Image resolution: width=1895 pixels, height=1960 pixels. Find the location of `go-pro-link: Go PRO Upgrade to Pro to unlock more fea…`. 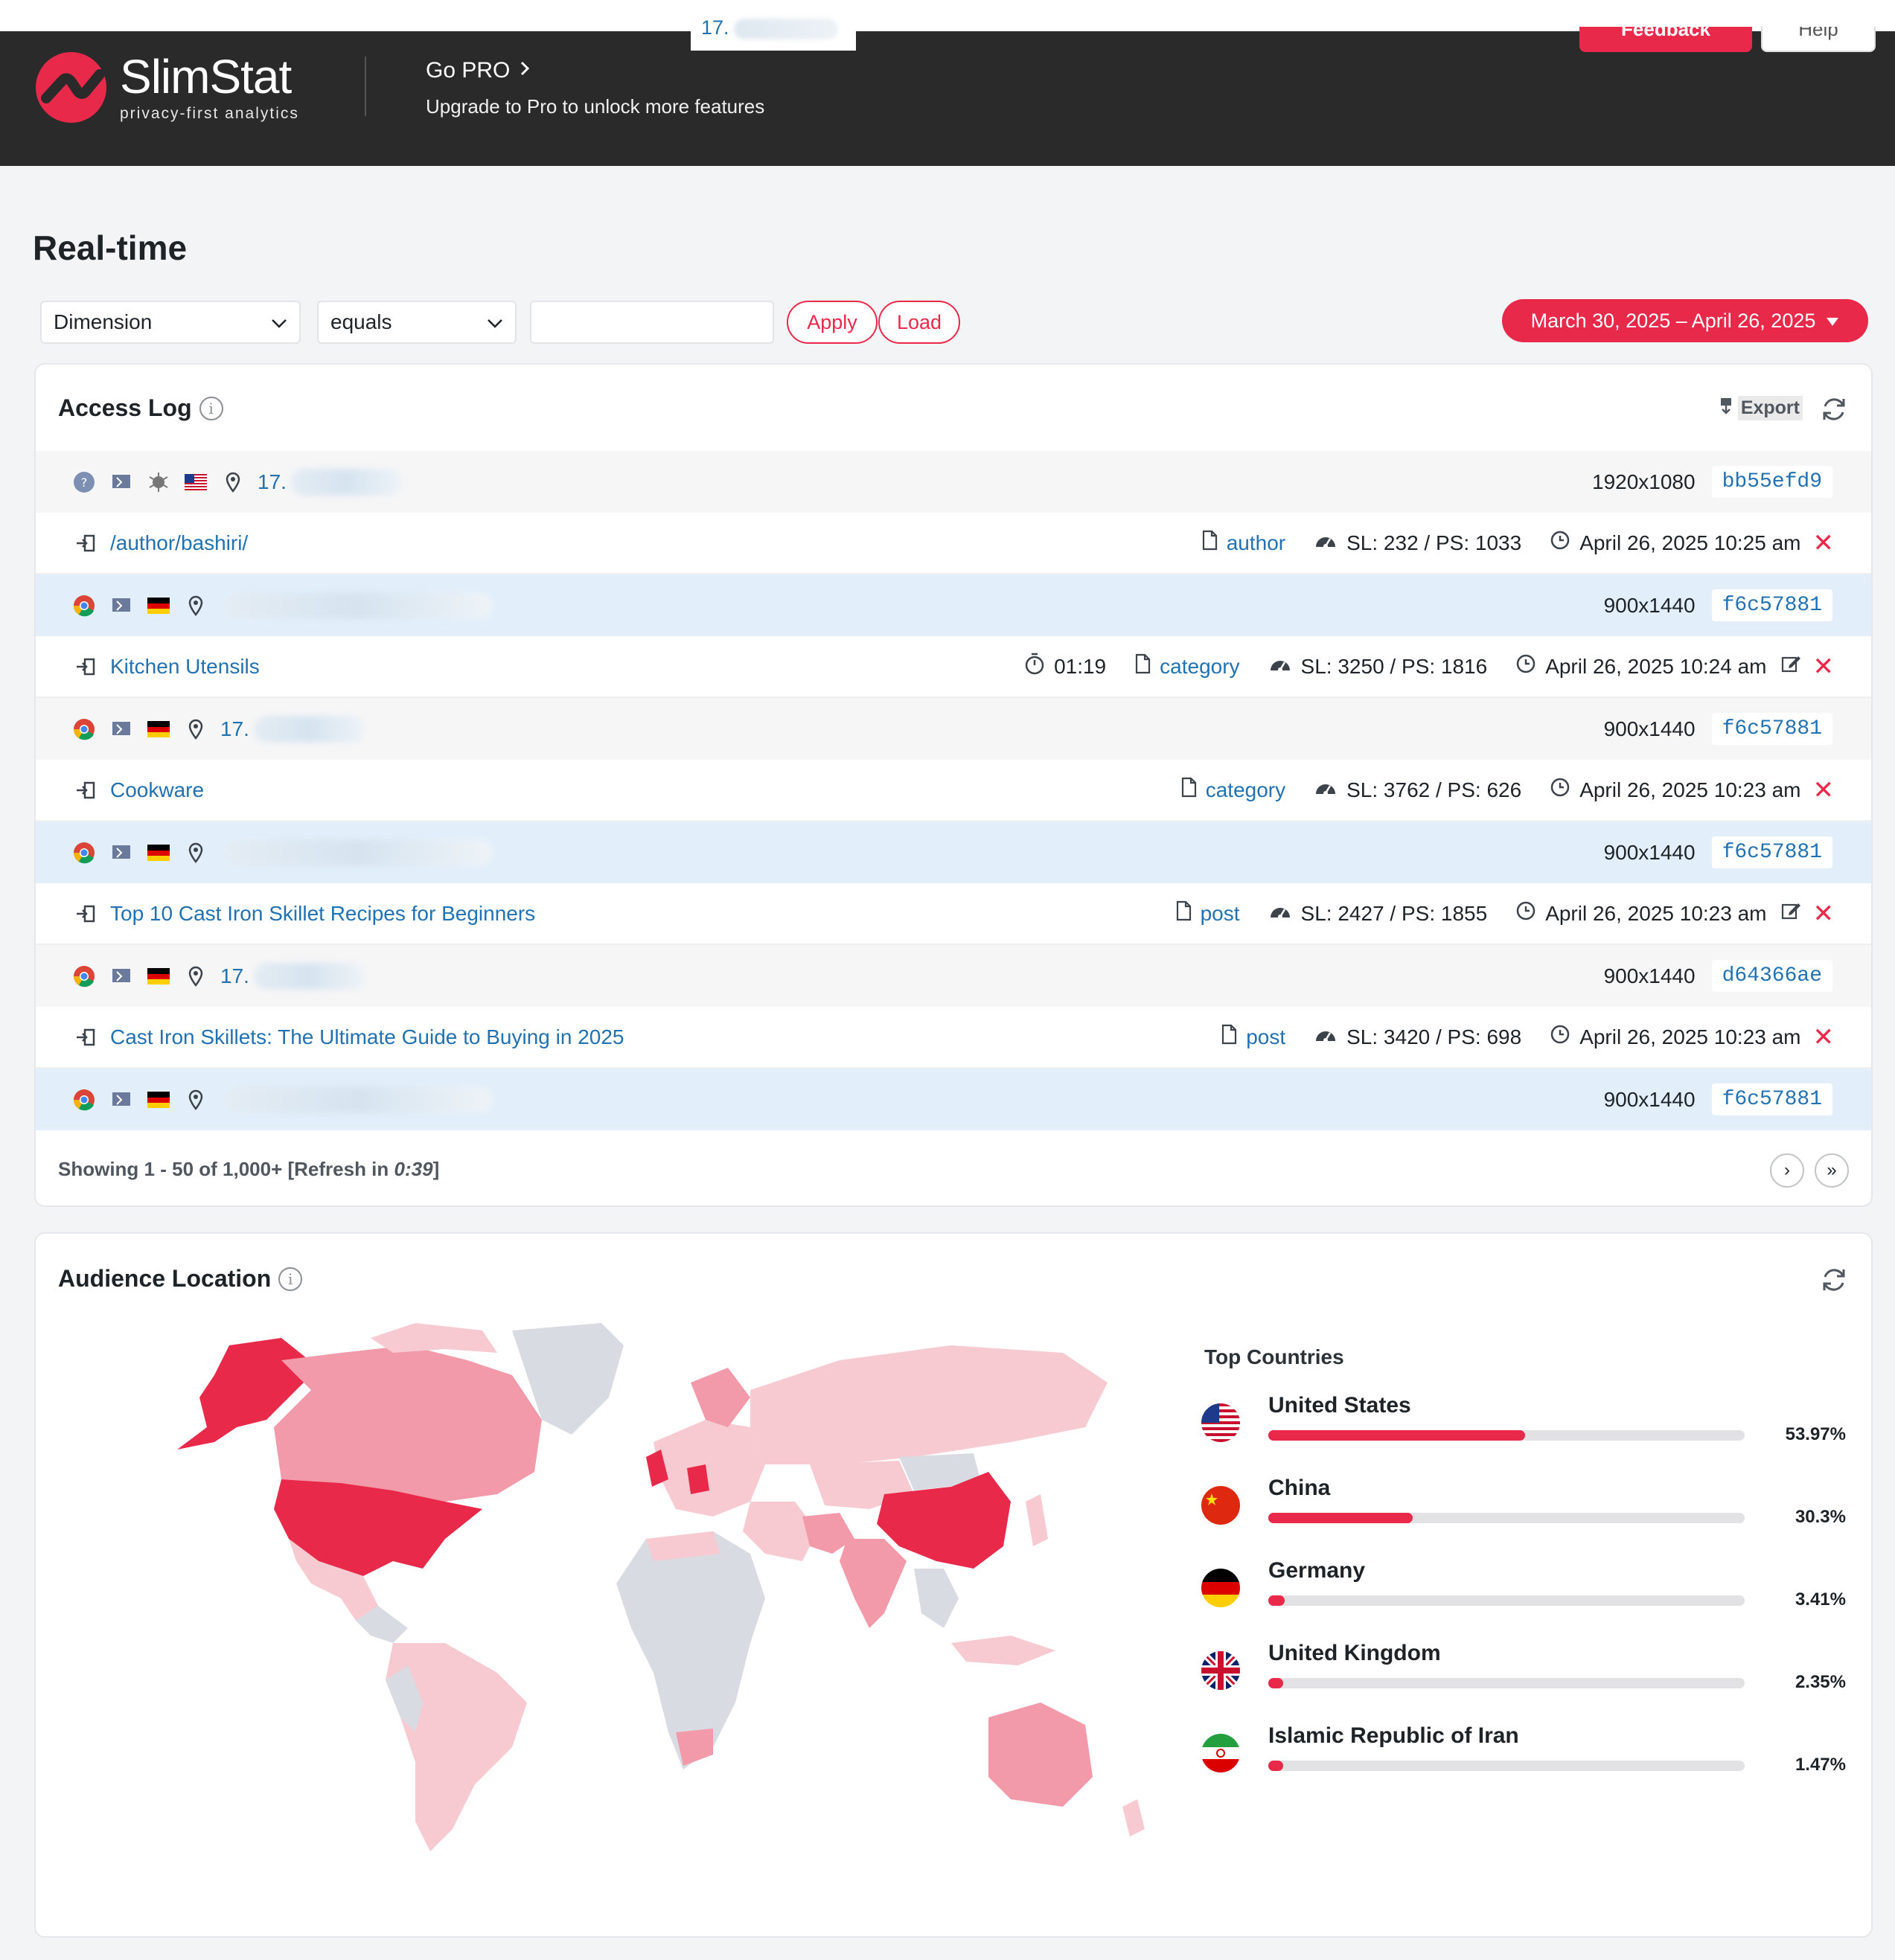

go-pro-link: Go PRO Upgrade to Pro to unlock more fea… is located at coordinates (595, 88).